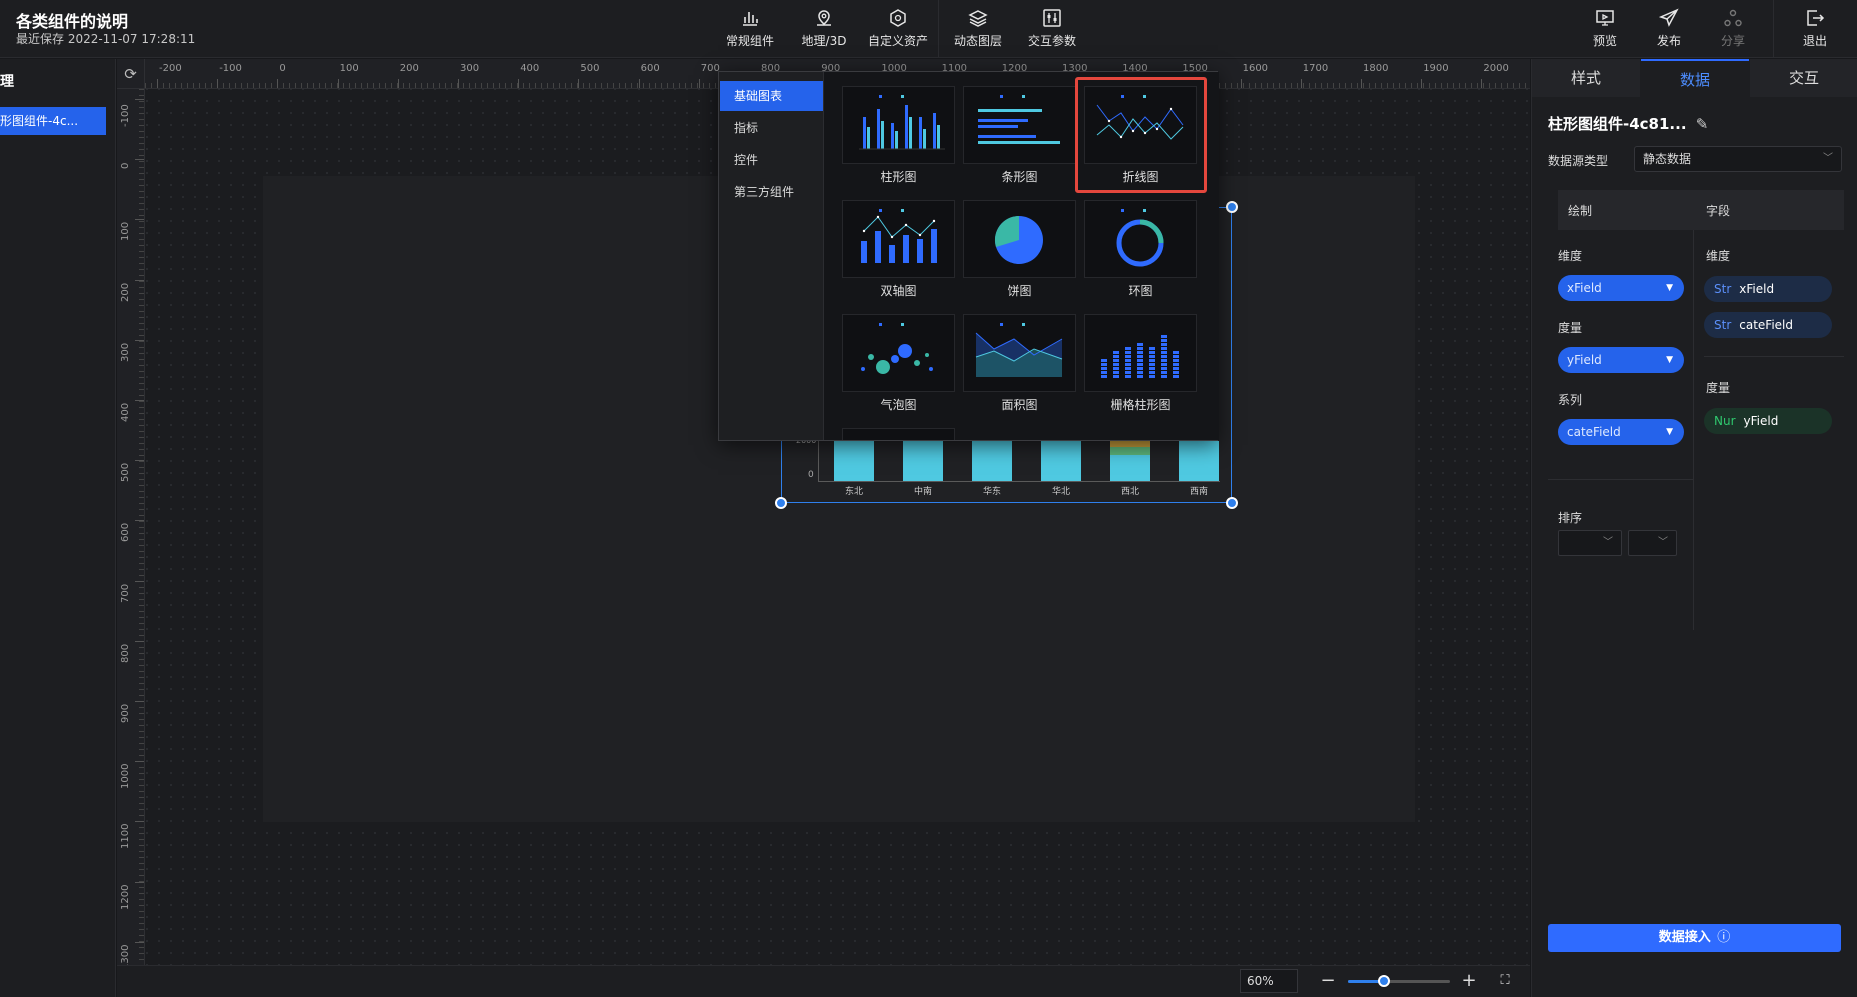  What do you see at coordinates (898, 239) in the screenshot?
I see `thumb-dual-axis-chart` at bounding box center [898, 239].